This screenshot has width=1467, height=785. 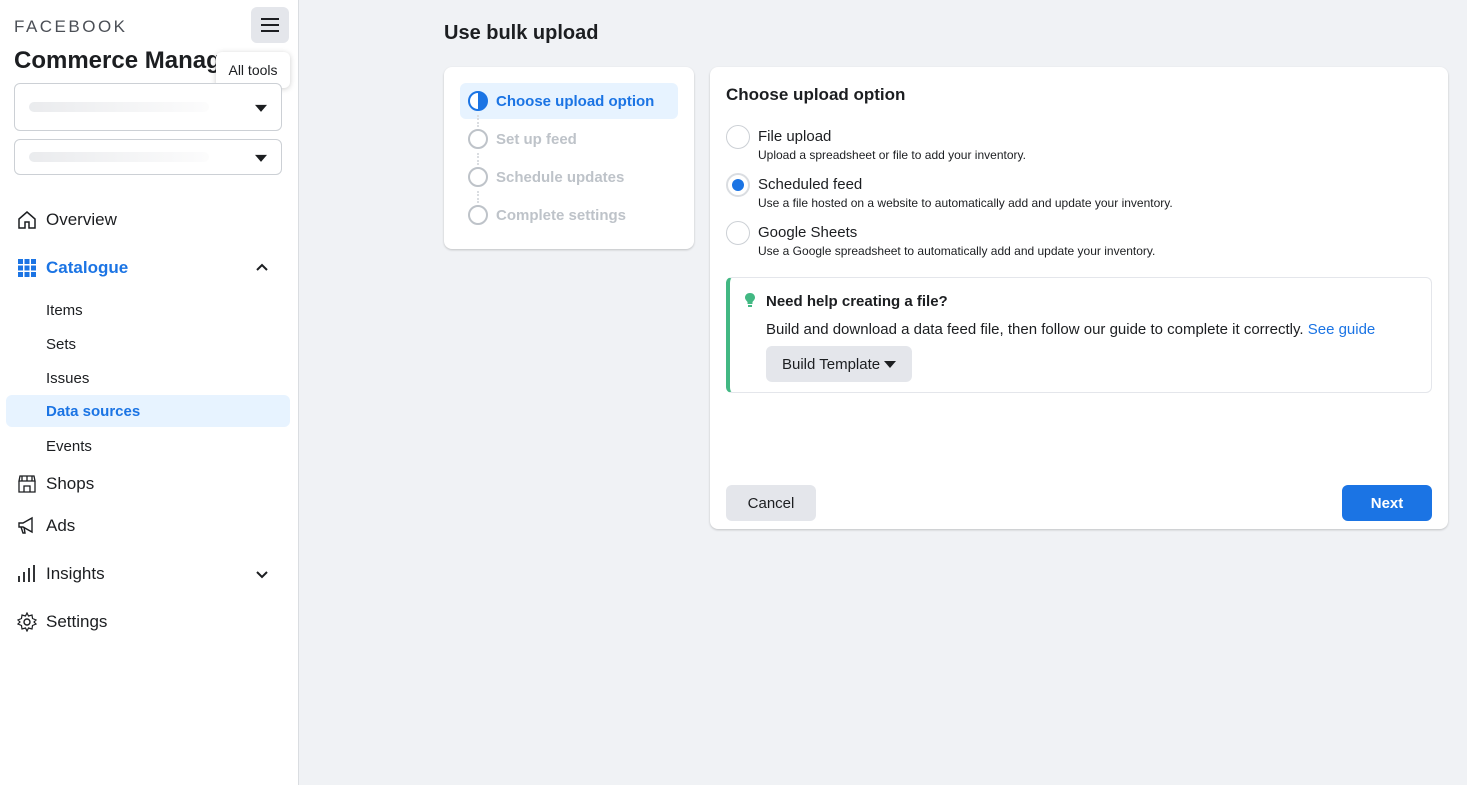 I want to click on step-choose-upload-option: Choose upload option, so click(x=569, y=101).